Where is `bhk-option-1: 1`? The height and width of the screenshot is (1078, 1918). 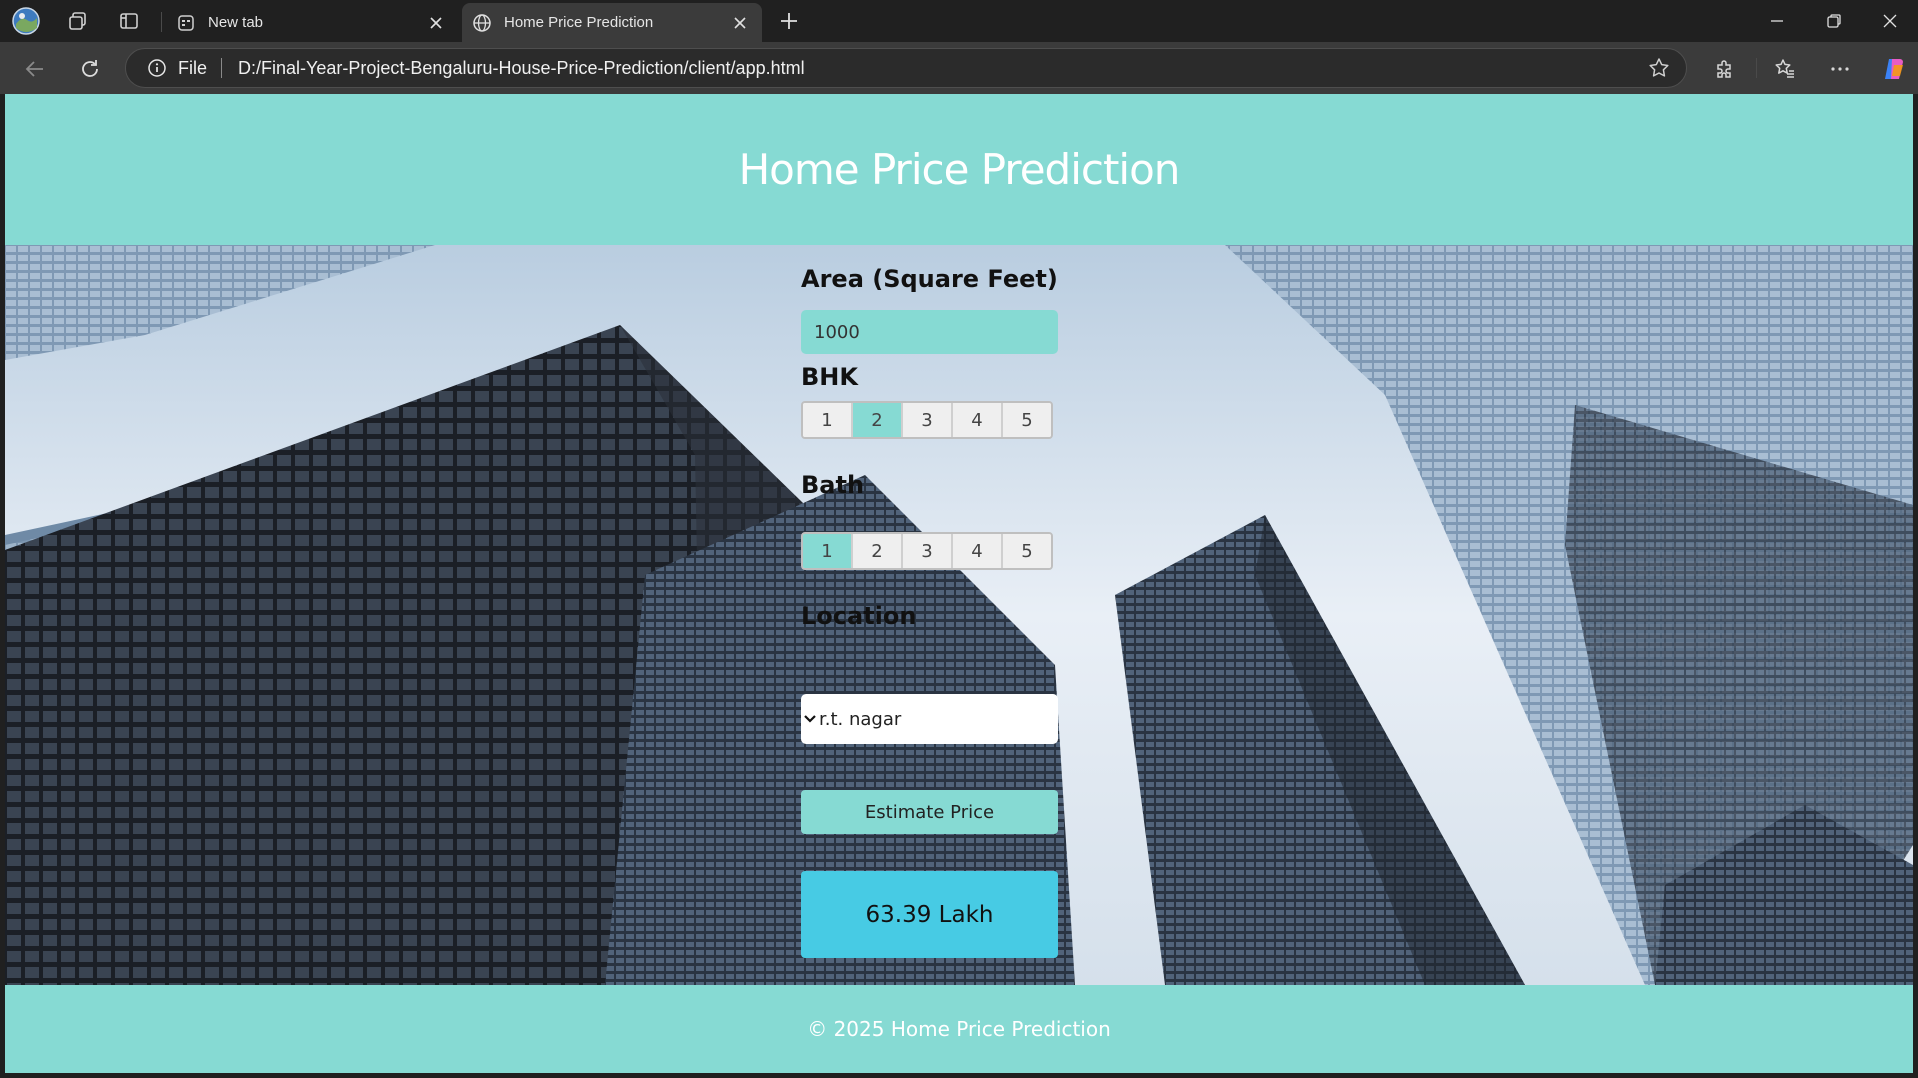
bhk-option-1: 1 is located at coordinates (828, 420).